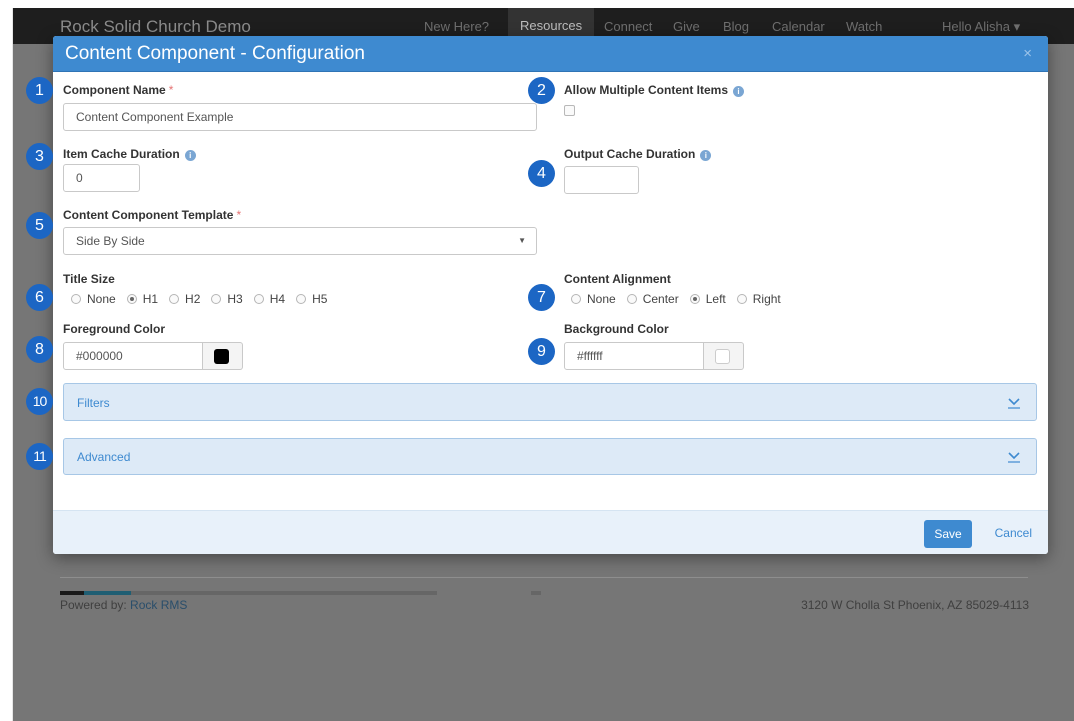 The height and width of the screenshot is (721, 1074). I want to click on footer-divider, so click(544, 577).